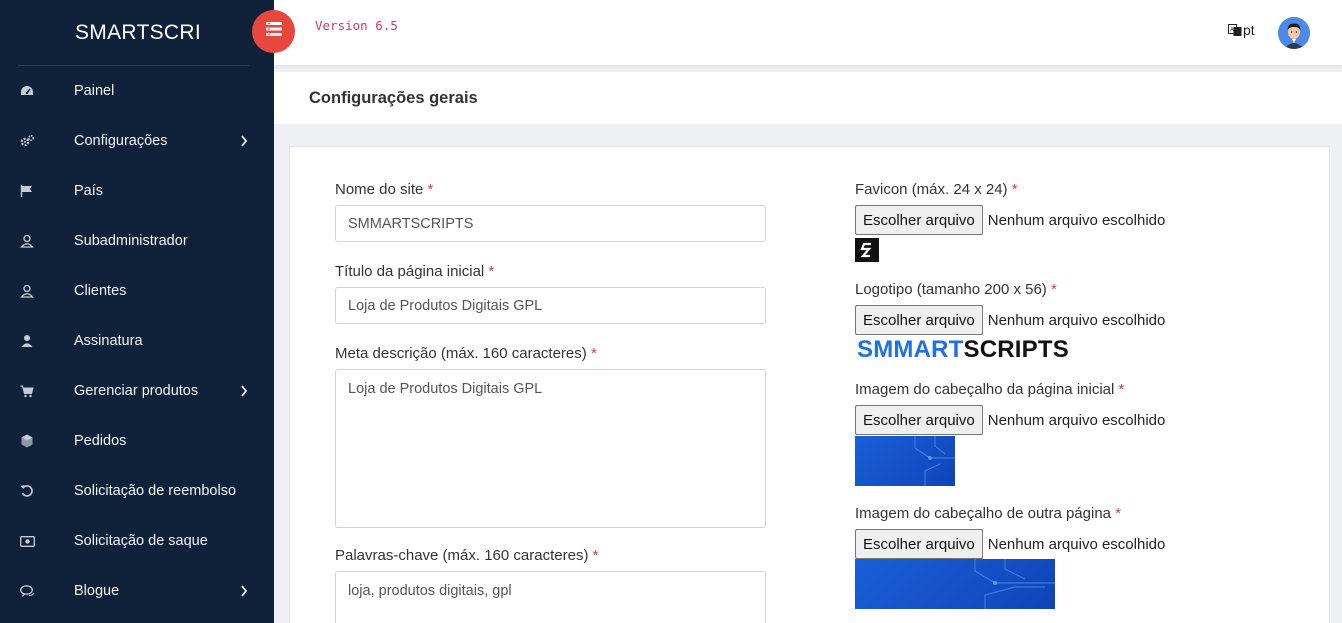 Image resolution: width=1342 pixels, height=623 pixels. I want to click on top-header: Version 6.5 A pt, so click(808, 33).